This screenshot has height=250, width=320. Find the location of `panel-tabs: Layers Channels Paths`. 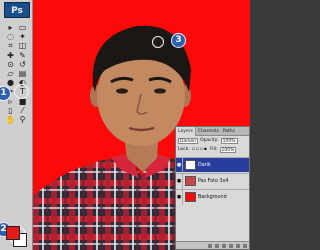

panel-tabs: Layers Channels Paths is located at coordinates (212, 131).